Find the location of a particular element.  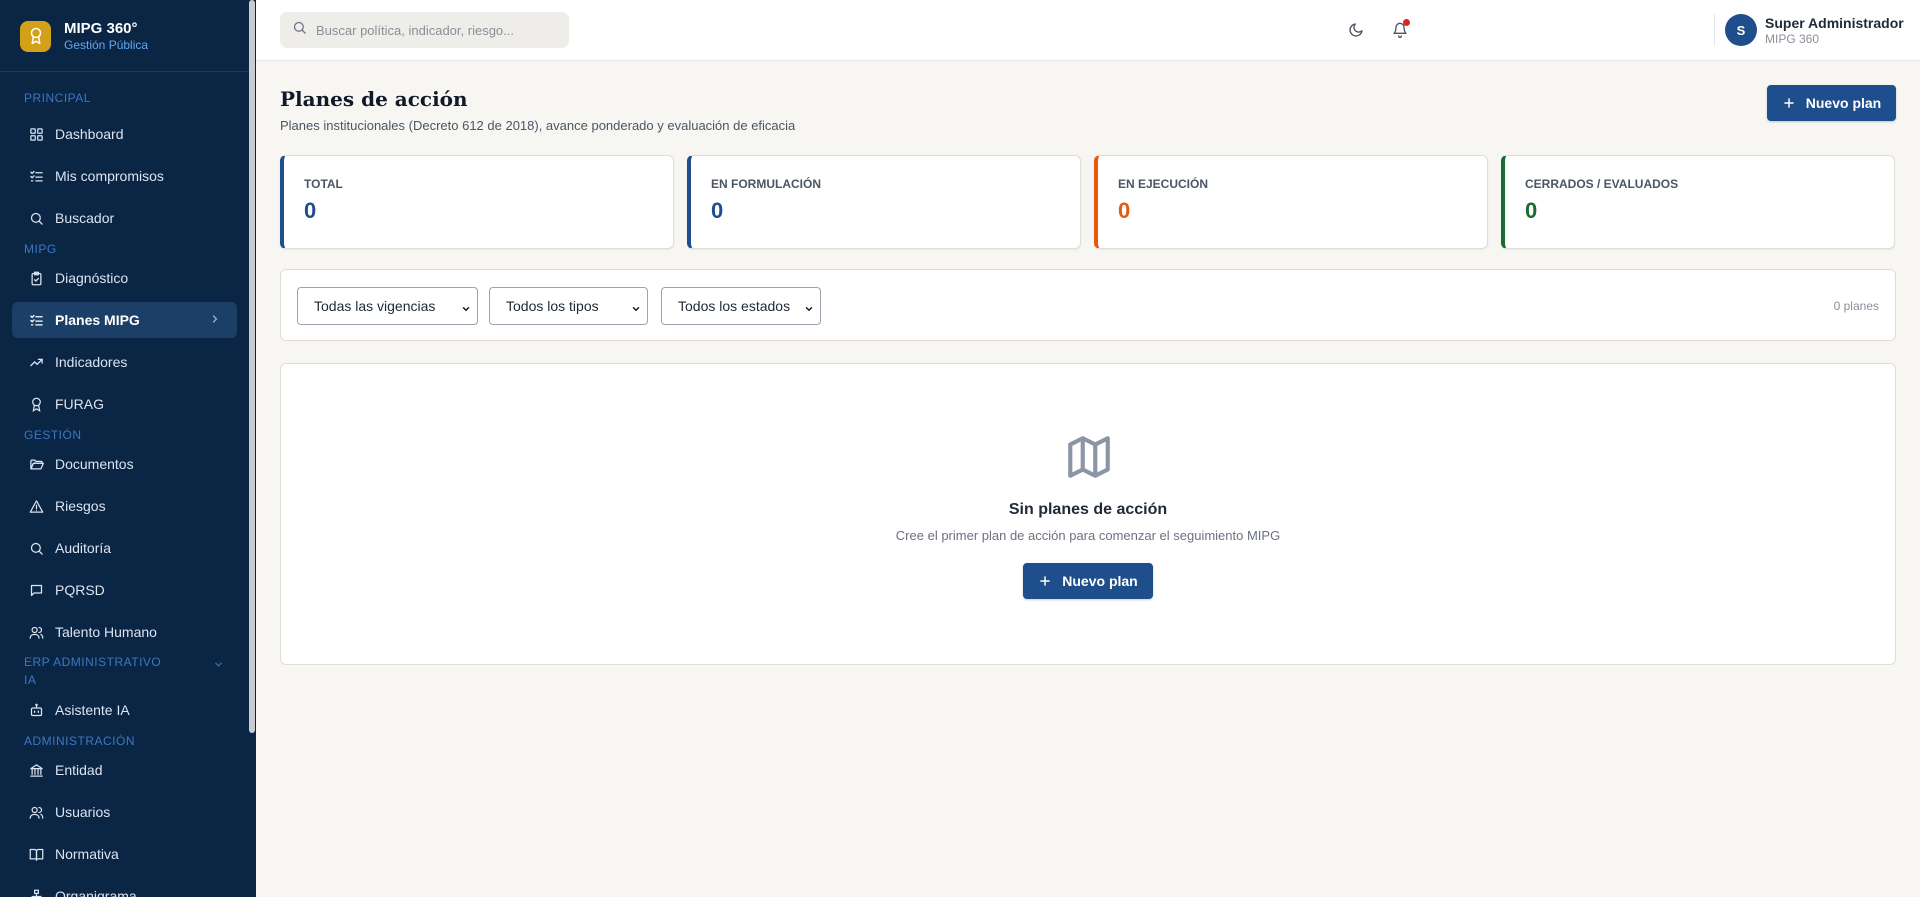

moon-icon is located at coordinates (1356, 30).